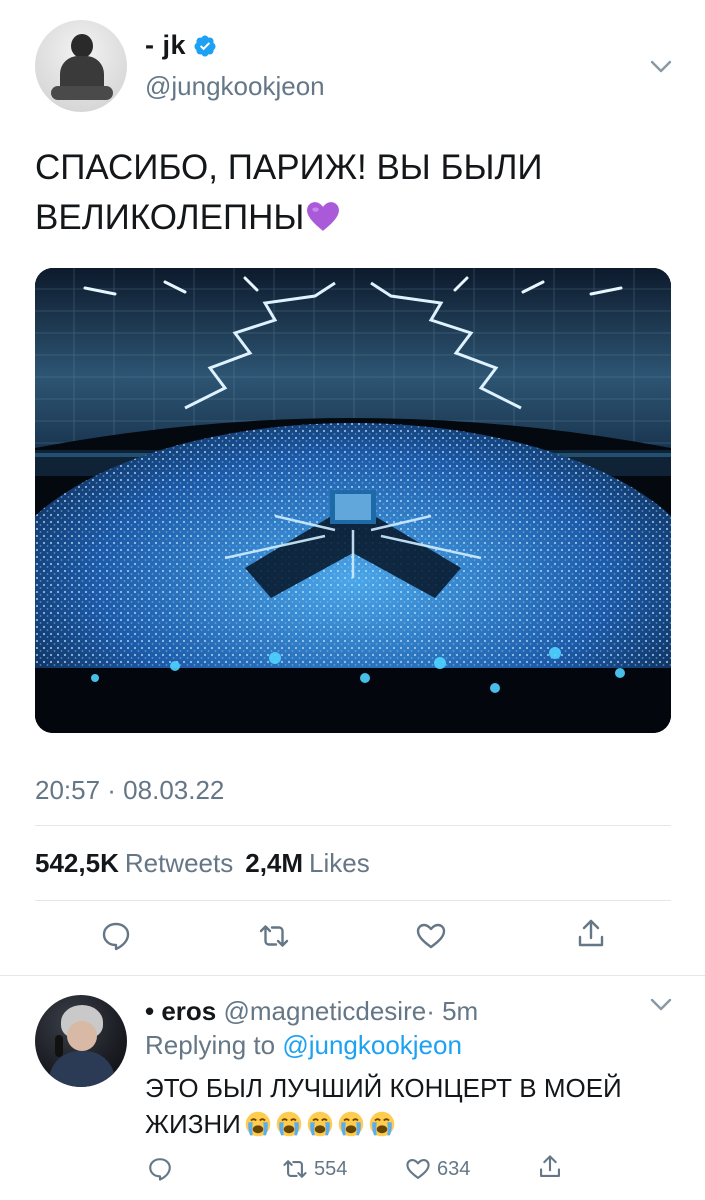  I want to click on likes-label: Likes, so click(339, 863).